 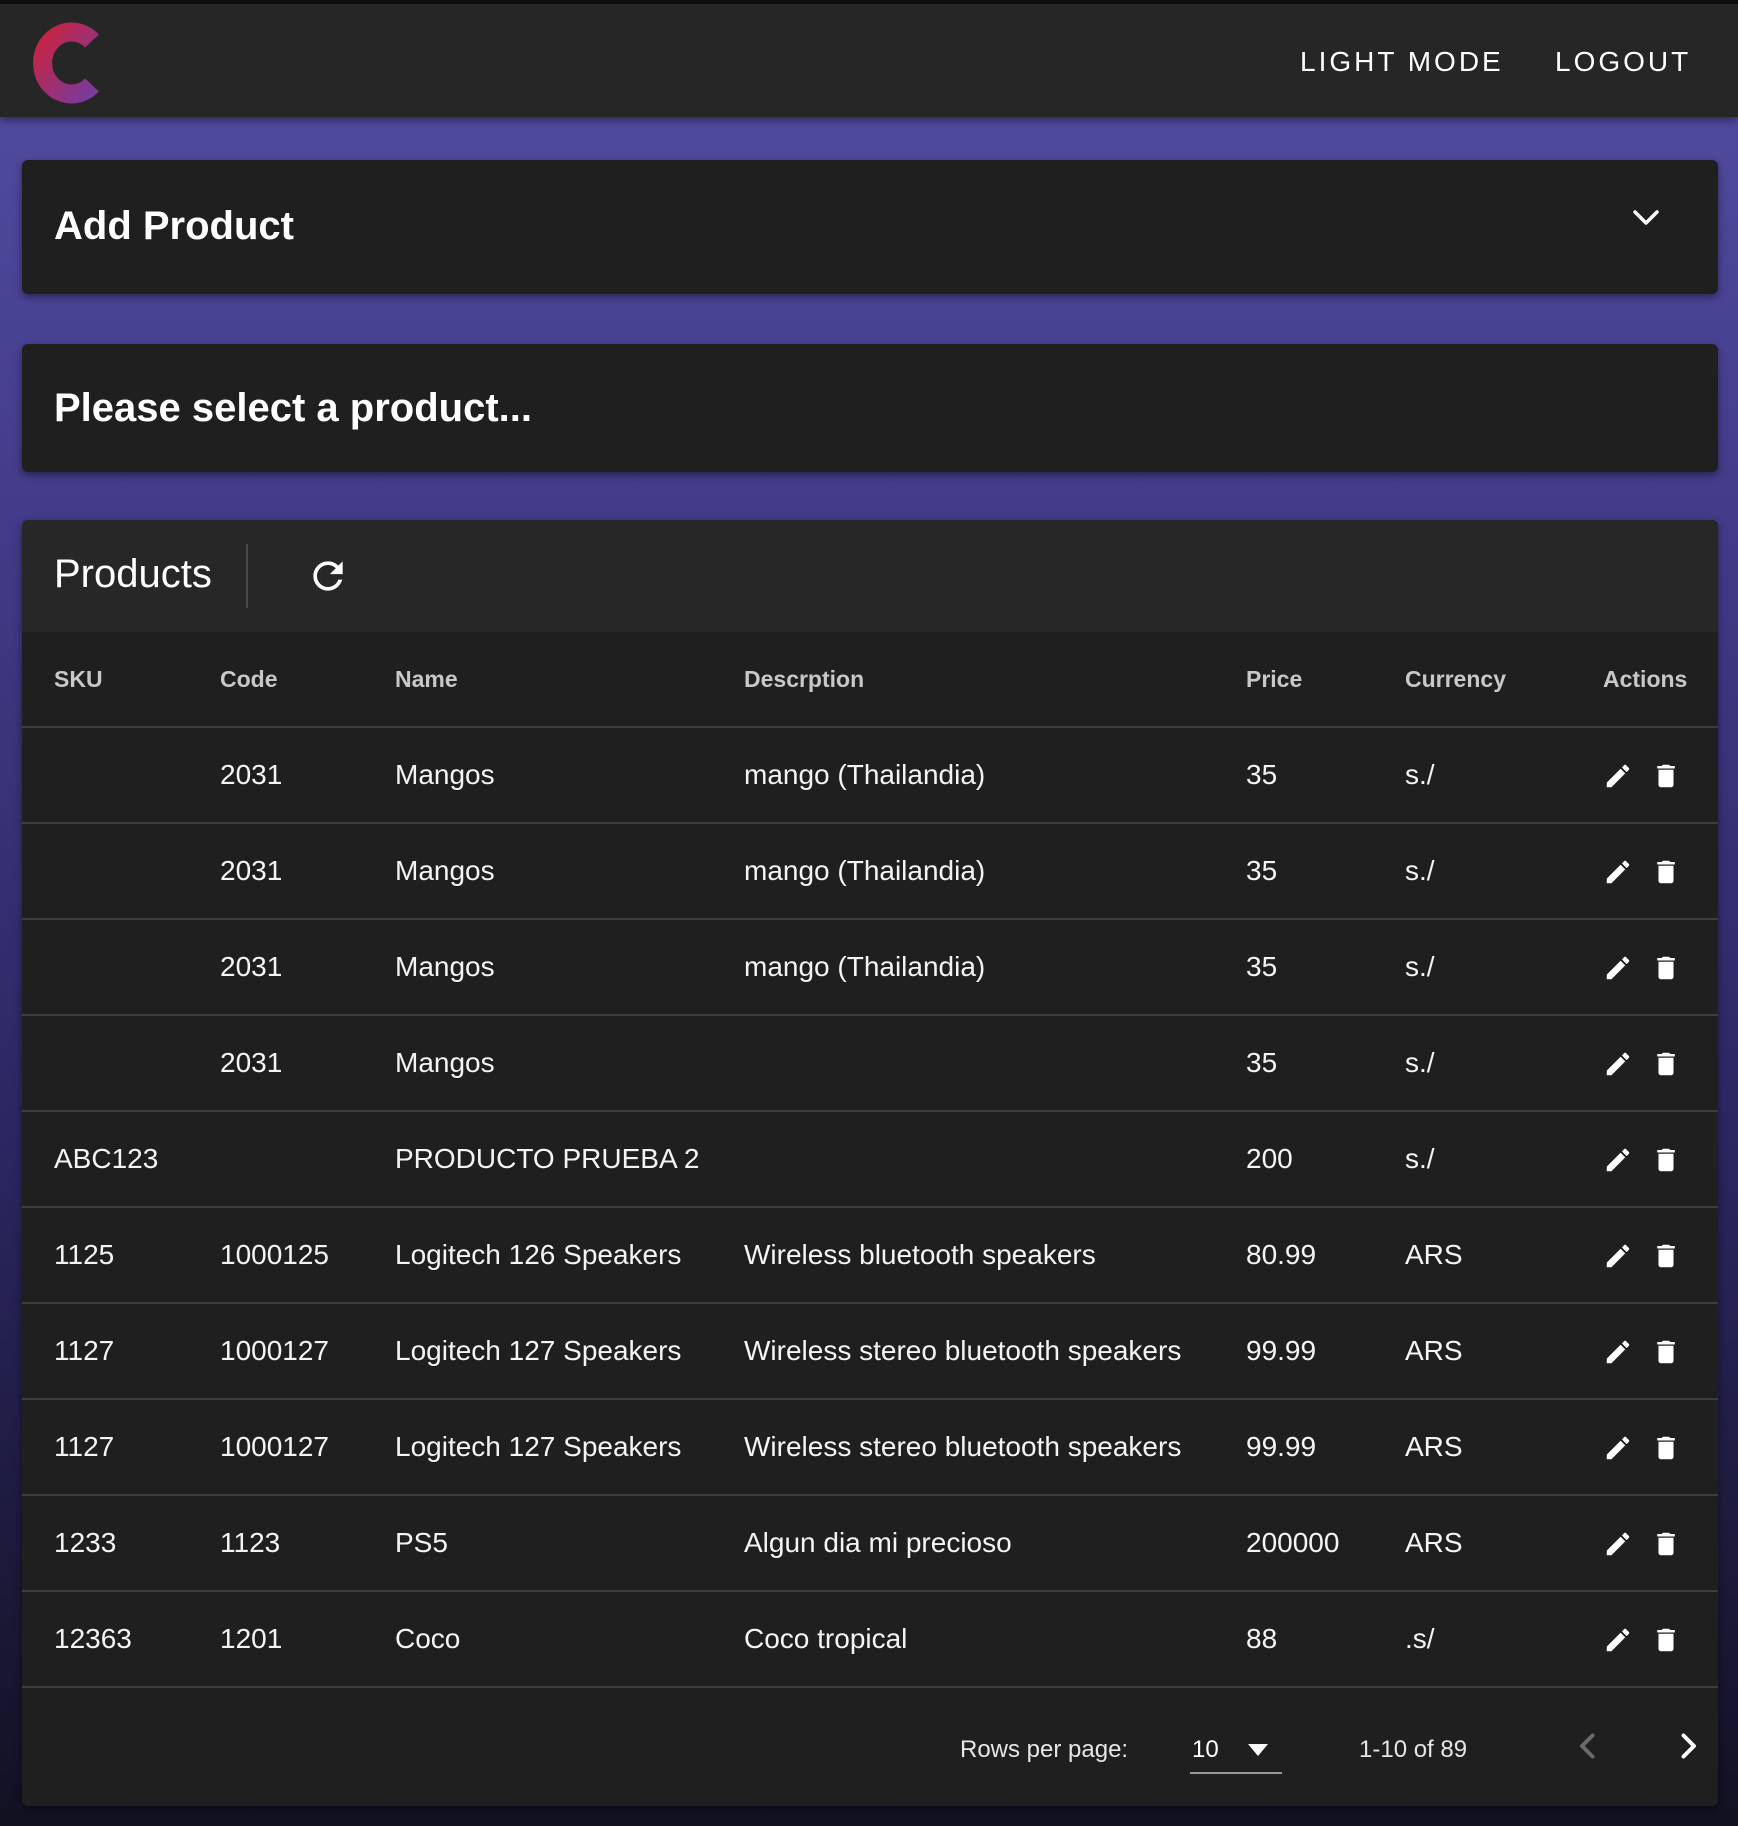 I want to click on cell-price: 80.99, so click(x=1325, y=1255).